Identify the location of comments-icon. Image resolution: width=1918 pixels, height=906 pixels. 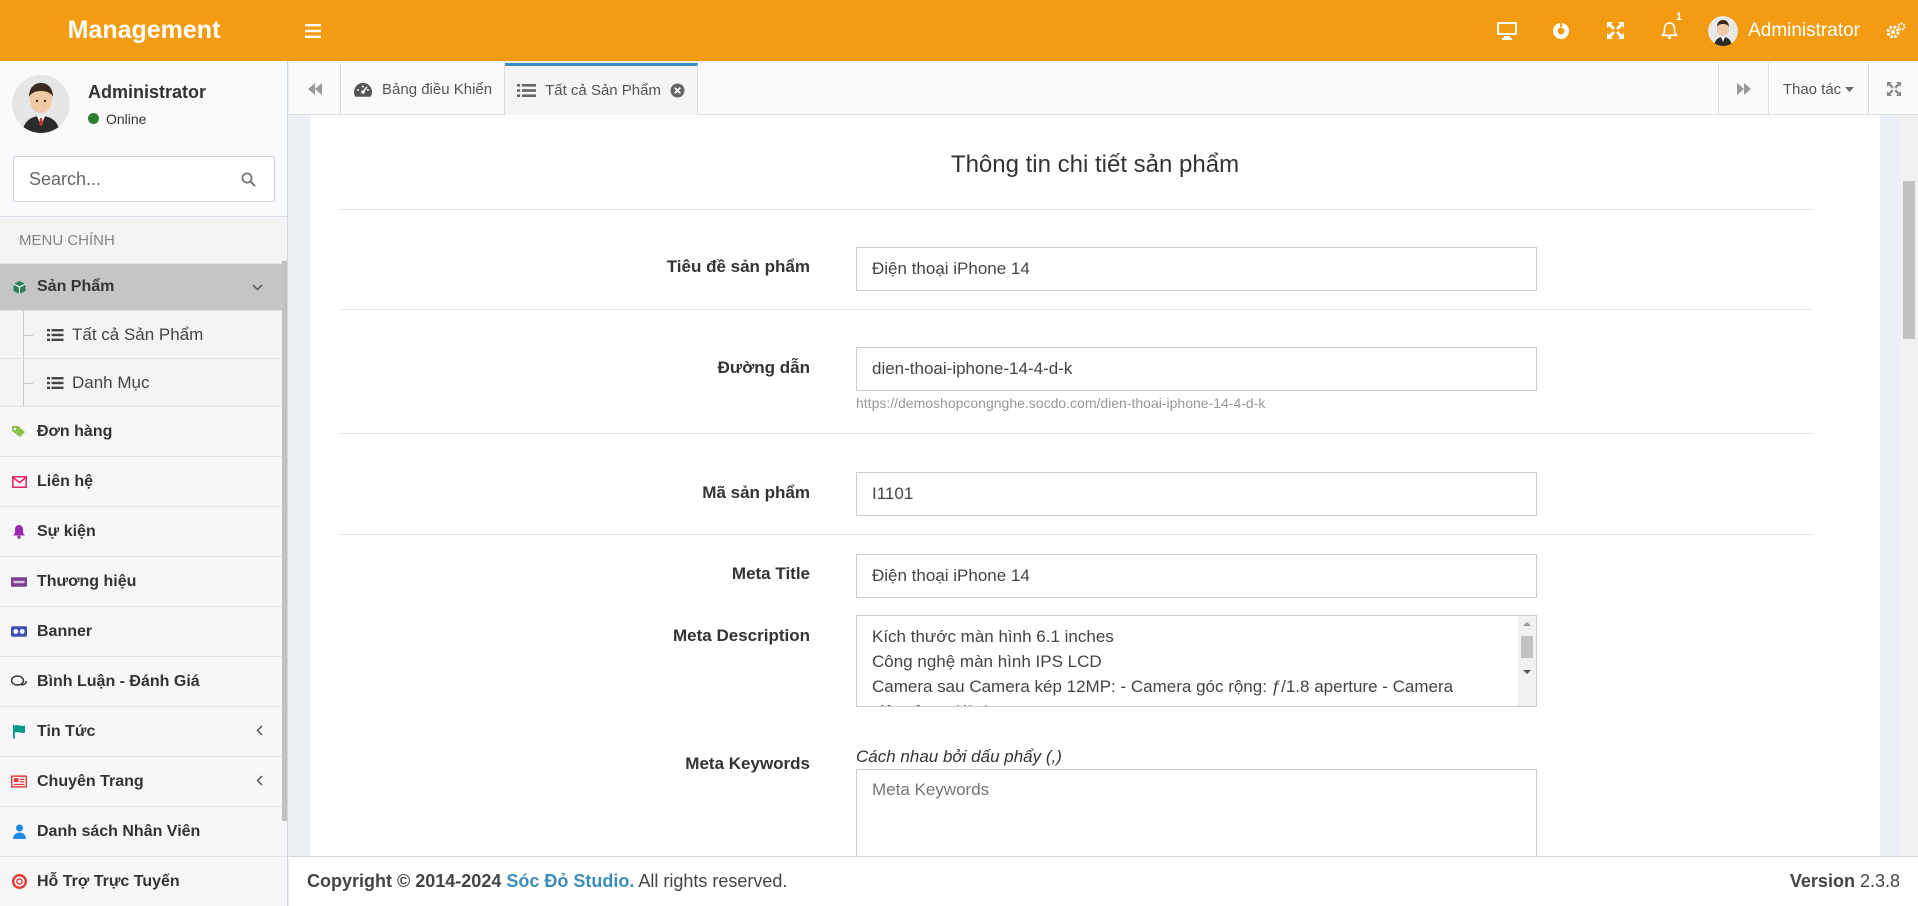
(19, 682).